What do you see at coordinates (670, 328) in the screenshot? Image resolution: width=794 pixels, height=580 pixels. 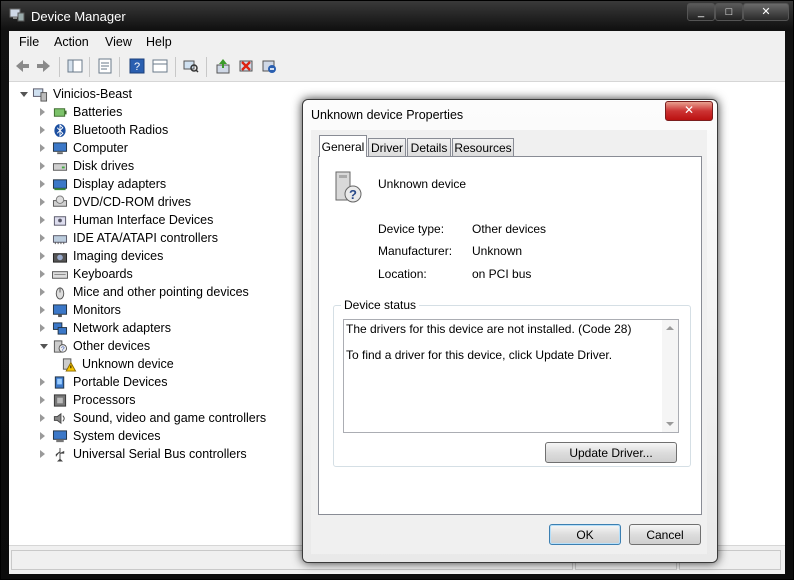 I see `scroll-up-arrow-icon` at bounding box center [670, 328].